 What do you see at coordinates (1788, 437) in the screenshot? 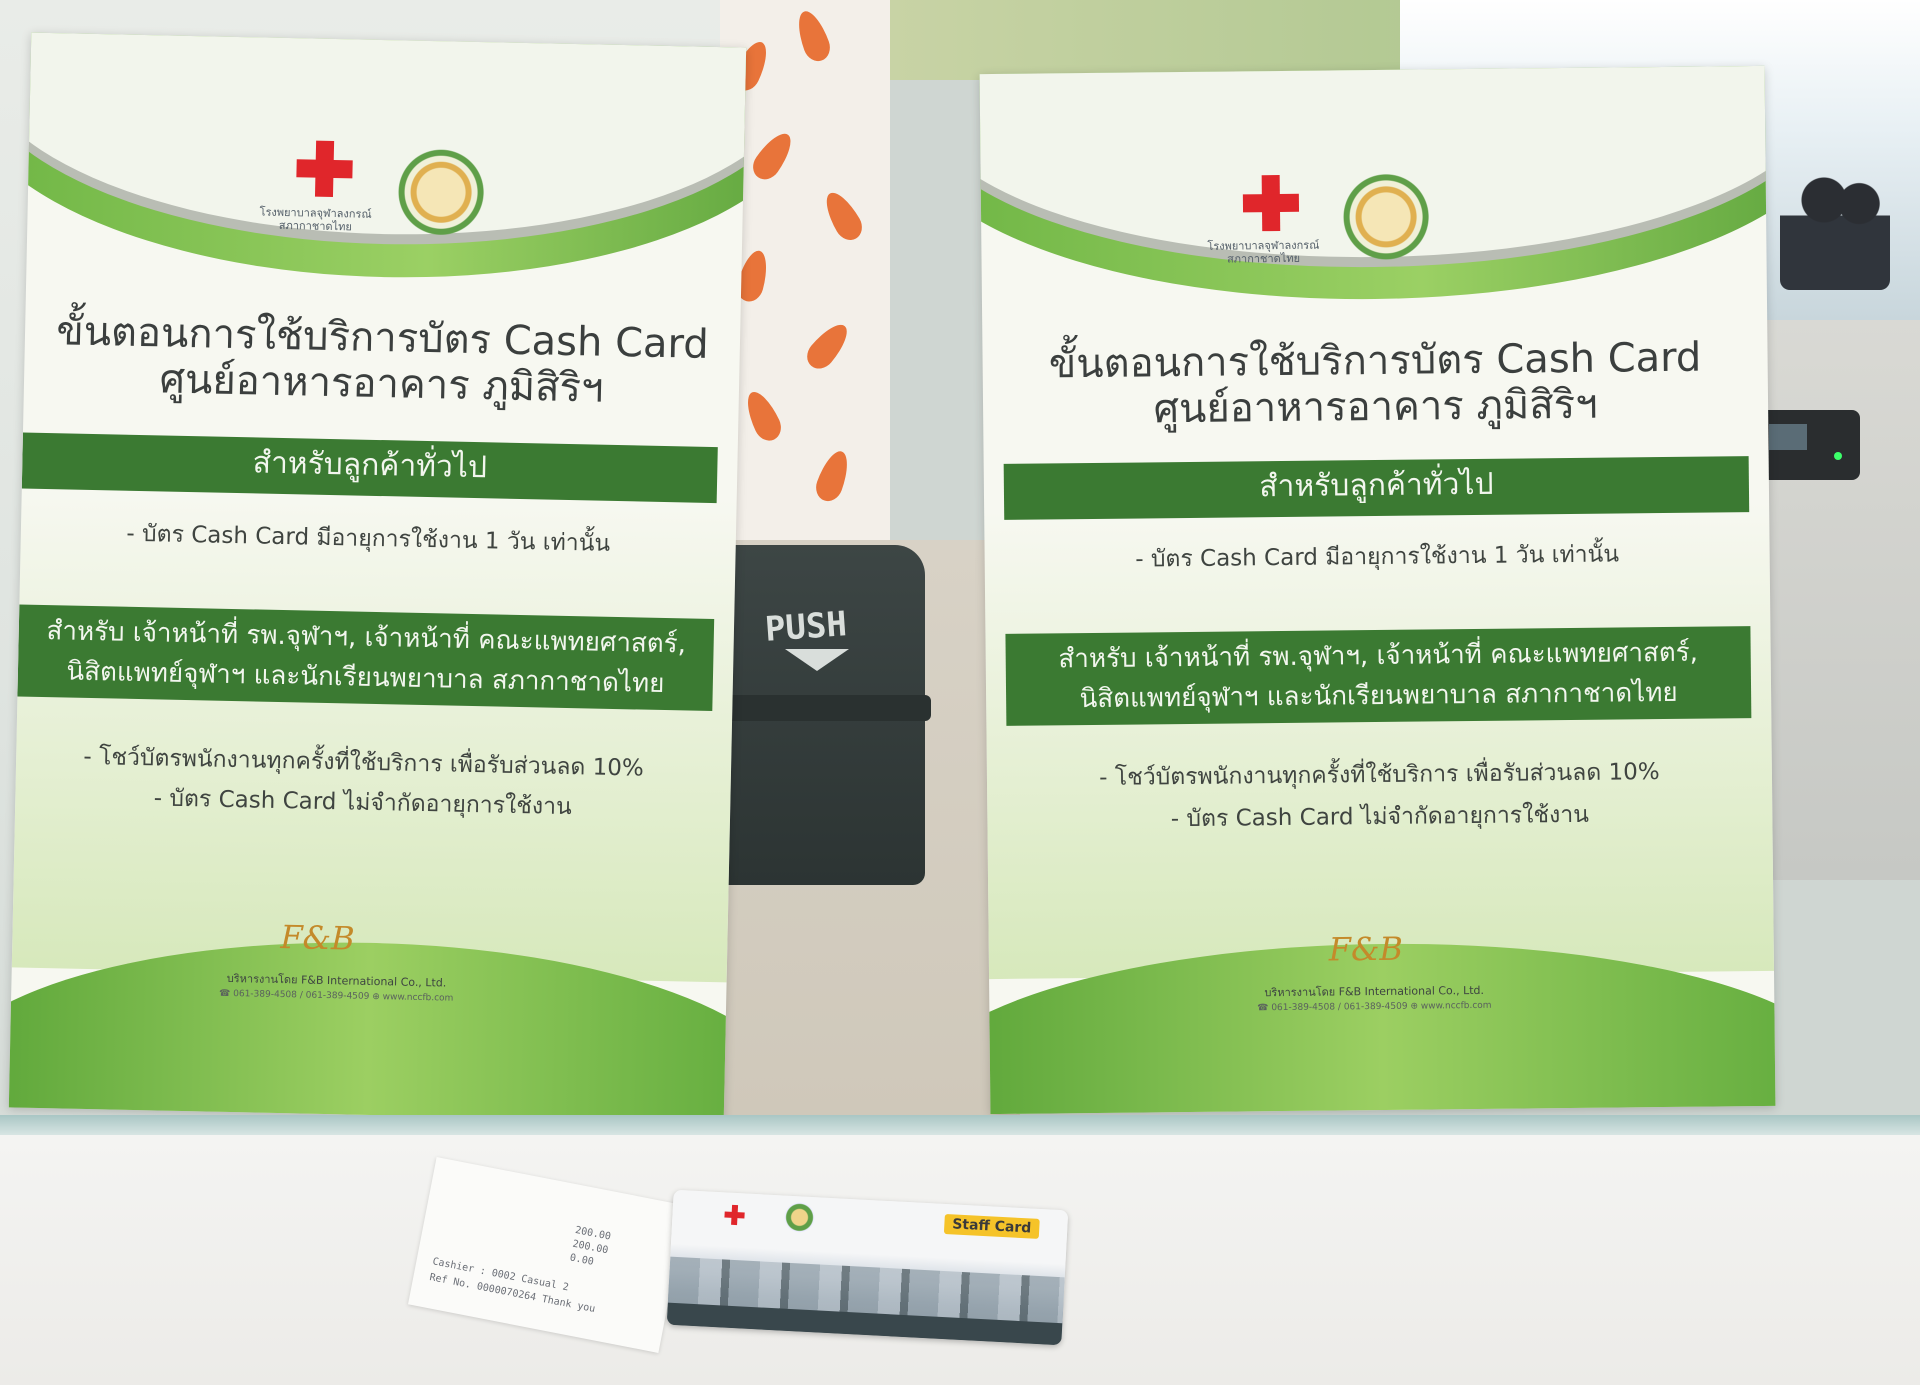
I see `terminal-screen` at bounding box center [1788, 437].